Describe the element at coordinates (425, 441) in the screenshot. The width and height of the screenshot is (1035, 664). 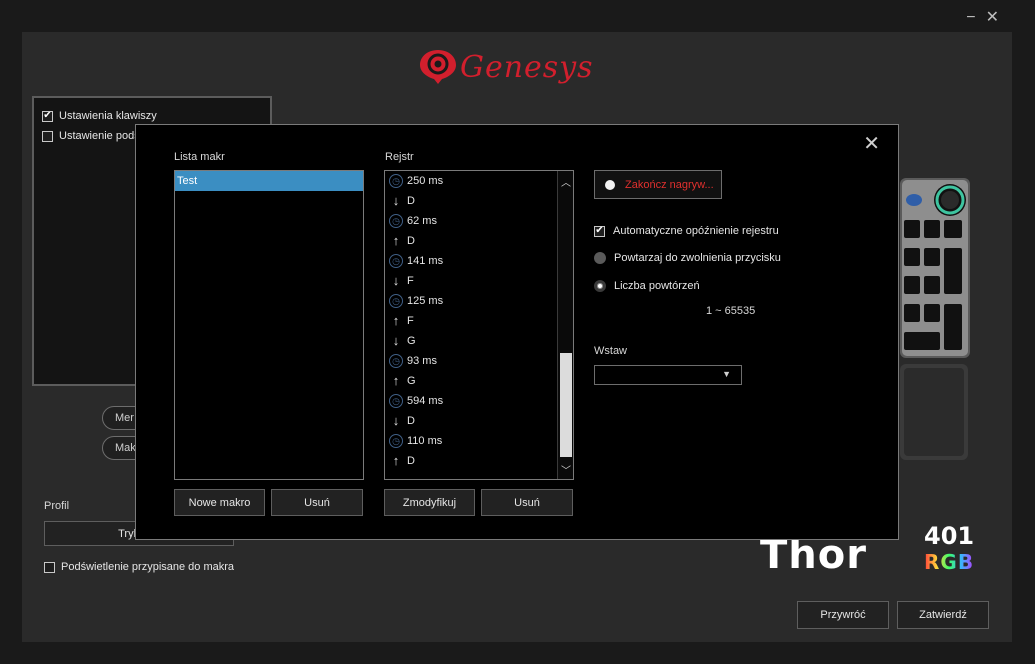
I see `register-row-text: 110 ms` at that location.